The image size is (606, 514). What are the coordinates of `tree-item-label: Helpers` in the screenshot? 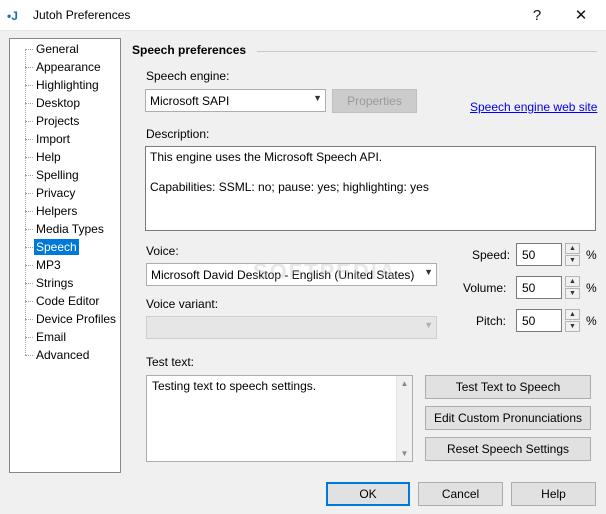 It's located at (57, 211).